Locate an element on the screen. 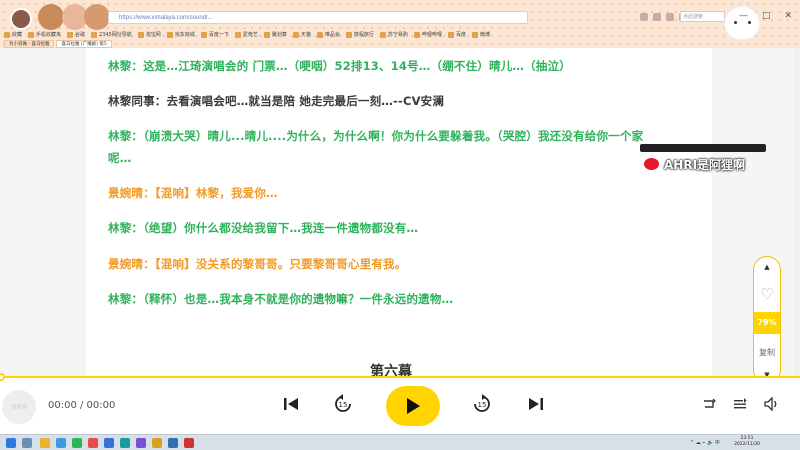  bookmark-item: 收藏 is located at coordinates (13, 34).